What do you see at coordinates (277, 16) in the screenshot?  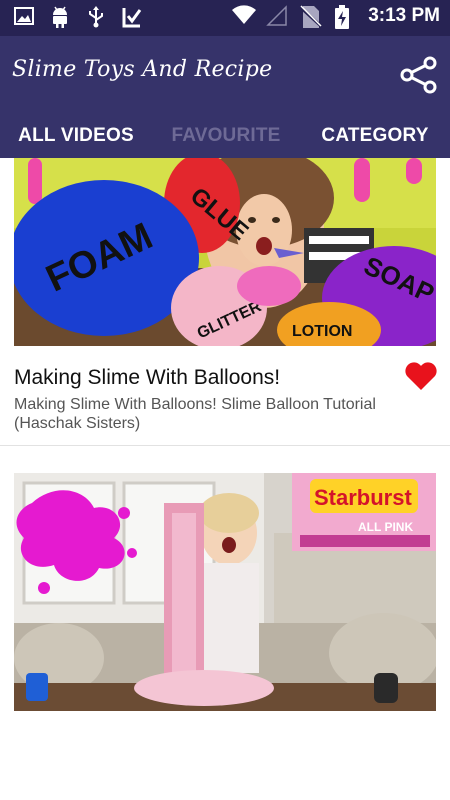 I see `signal-icon` at bounding box center [277, 16].